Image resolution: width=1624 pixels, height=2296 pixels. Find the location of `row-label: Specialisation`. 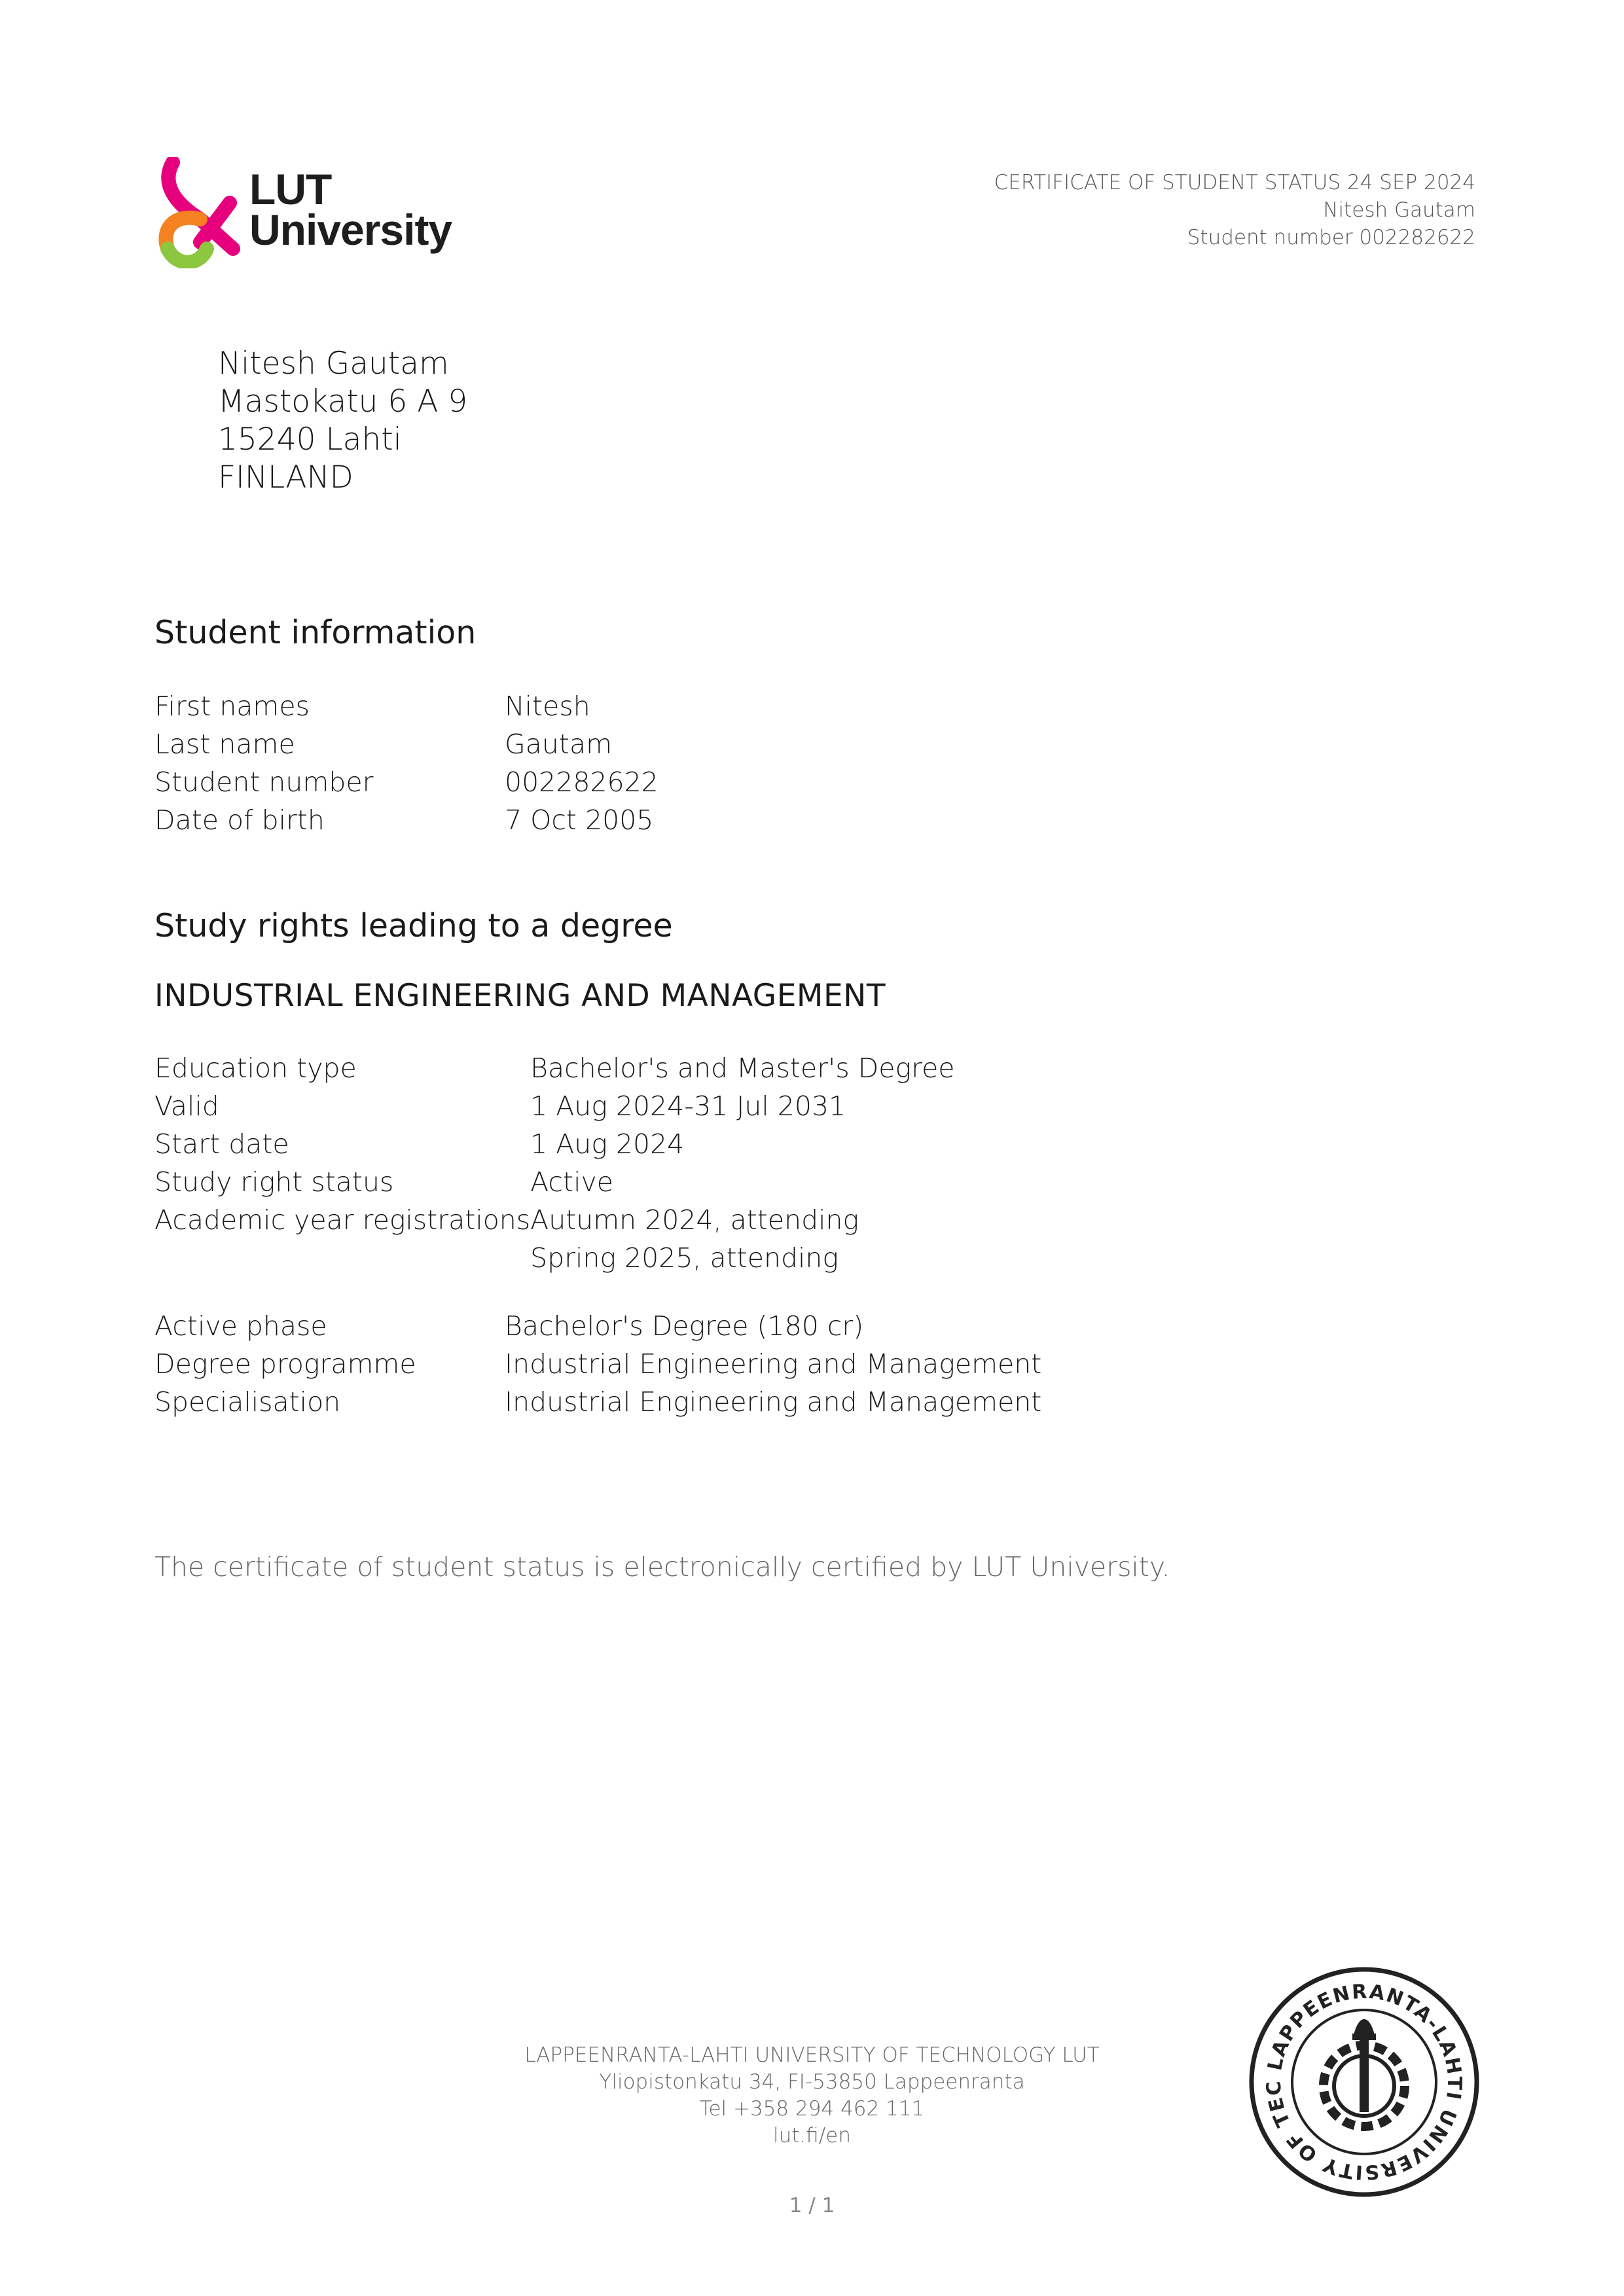

row-label: Specialisation is located at coordinates (247, 1402).